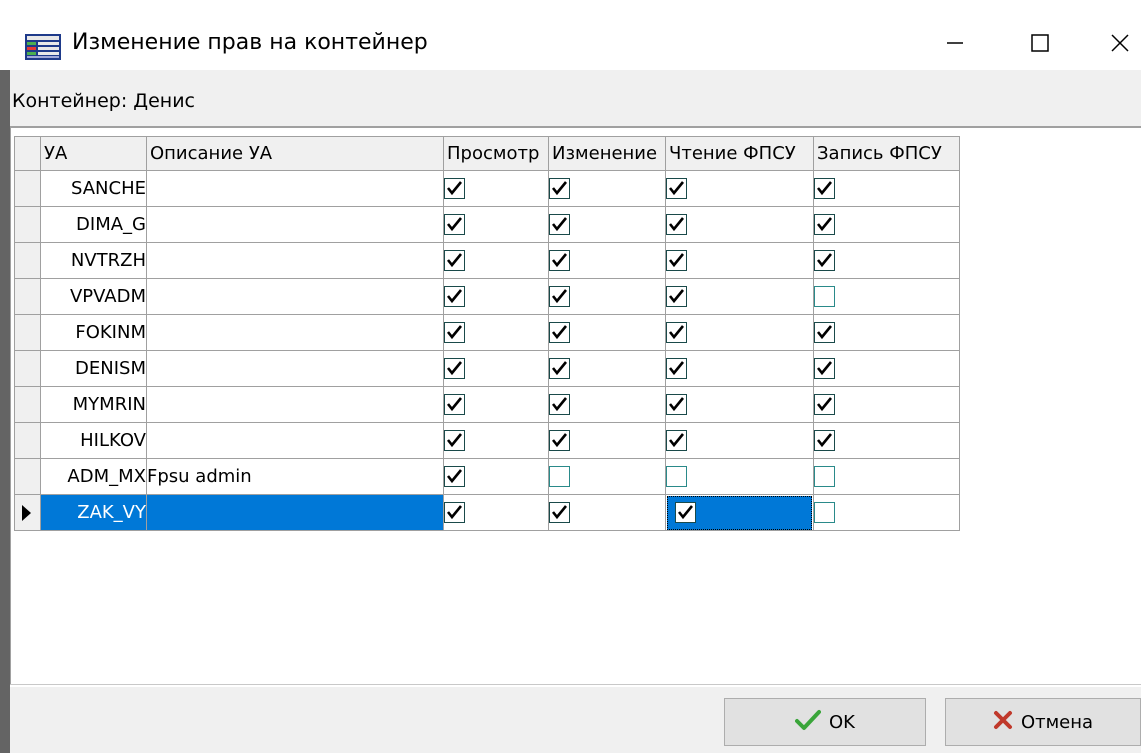 The width and height of the screenshot is (1141, 753). What do you see at coordinates (93, 368) in the screenshot?
I see `cell-ua: DENISM` at bounding box center [93, 368].